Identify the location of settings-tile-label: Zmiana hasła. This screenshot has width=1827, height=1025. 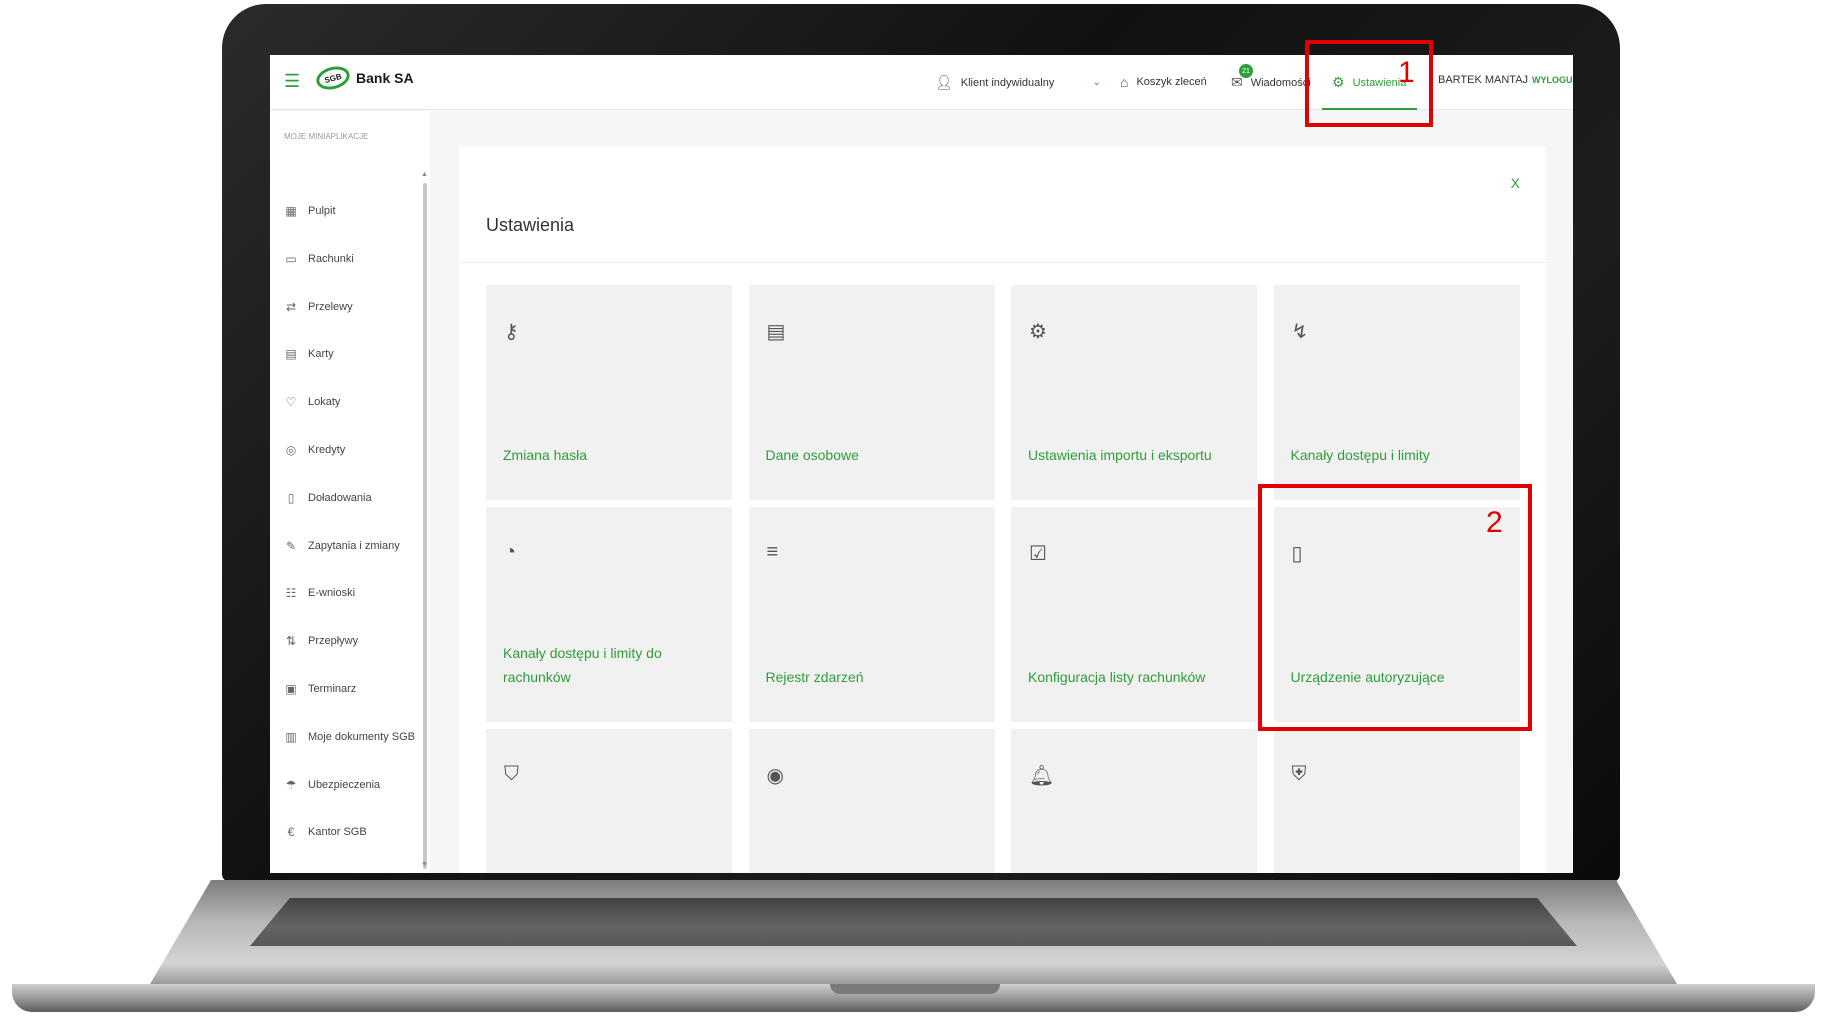
(545, 455).